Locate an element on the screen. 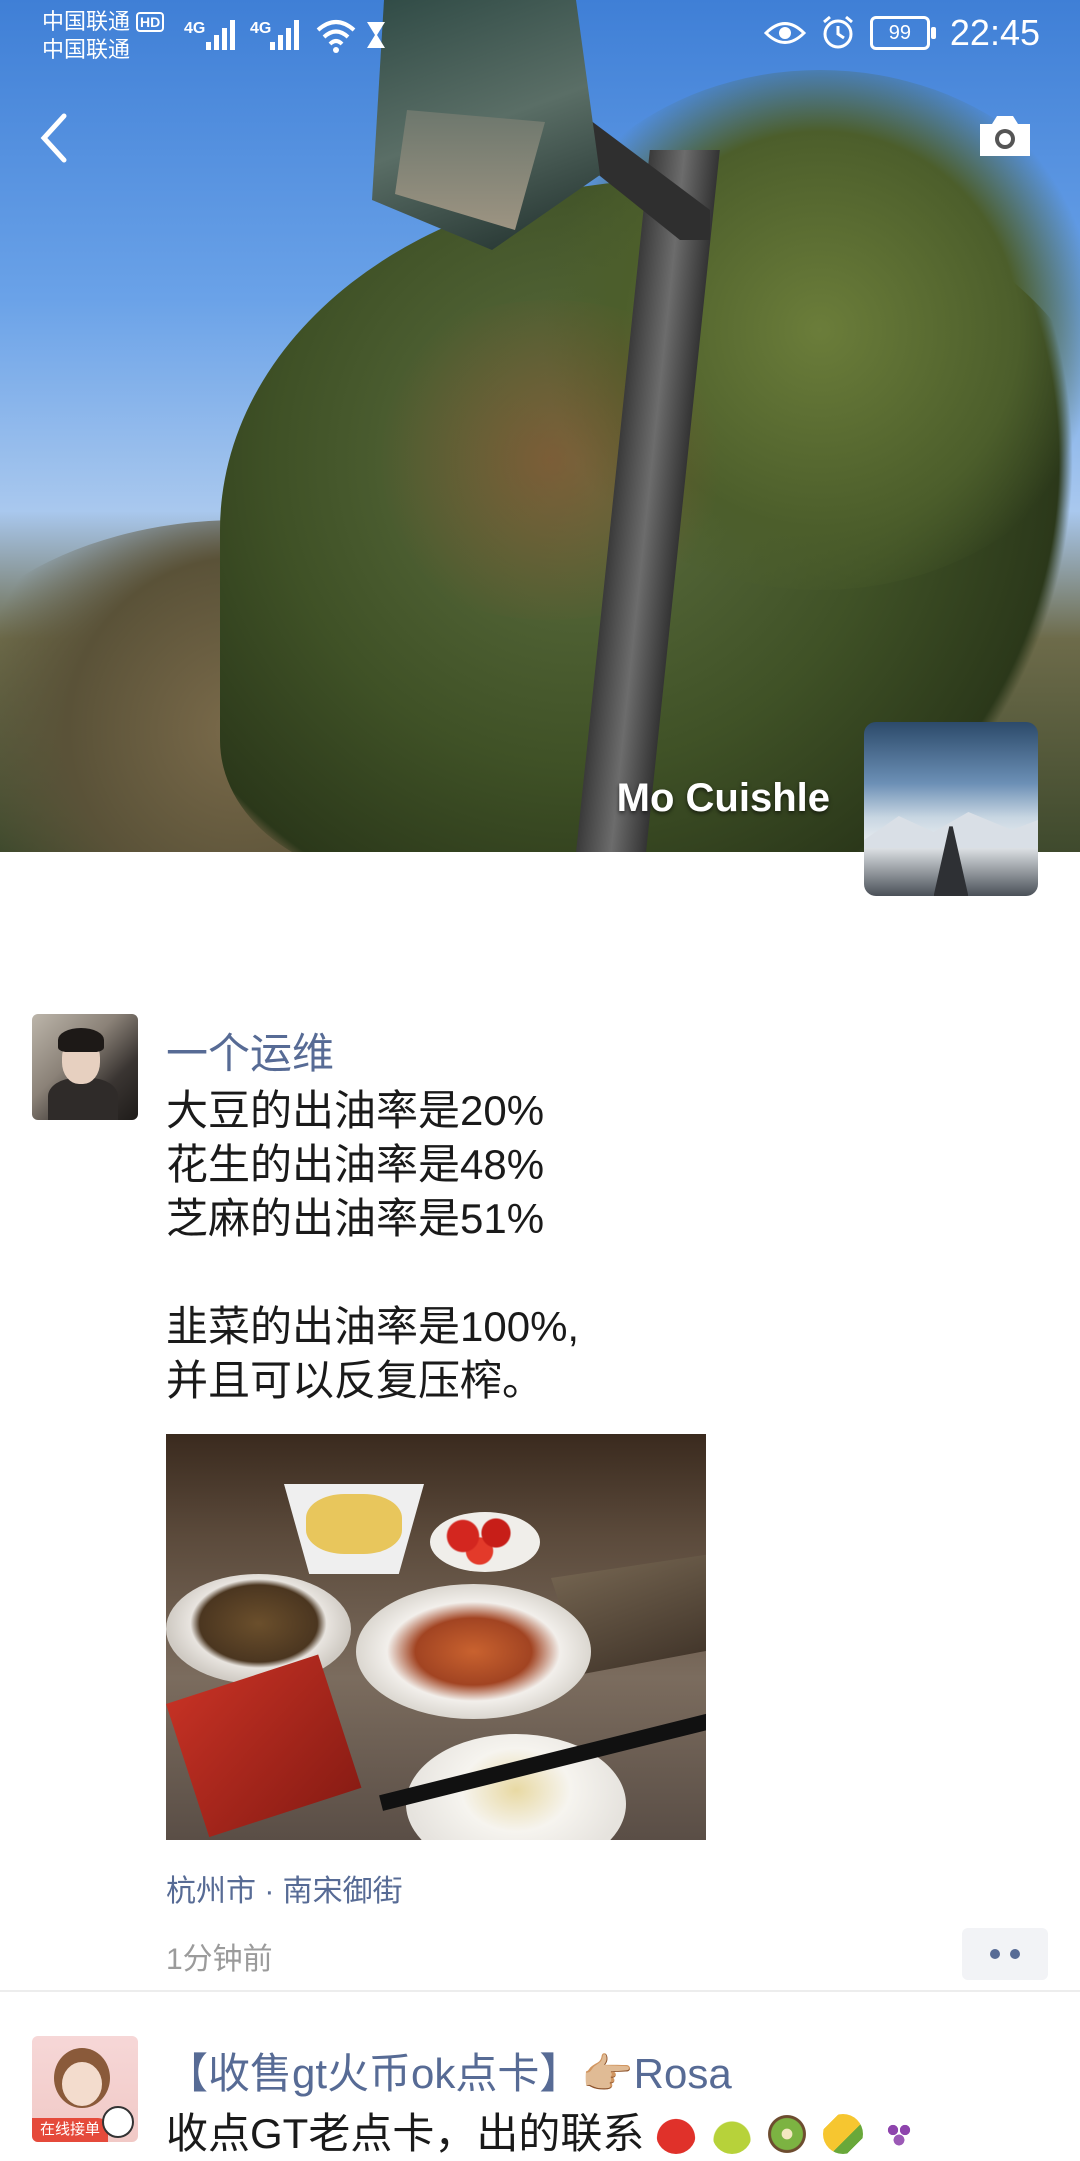 Image resolution: width=1080 pixels, height=2161 pixels. more-actions-button is located at coordinates (1005, 1954).